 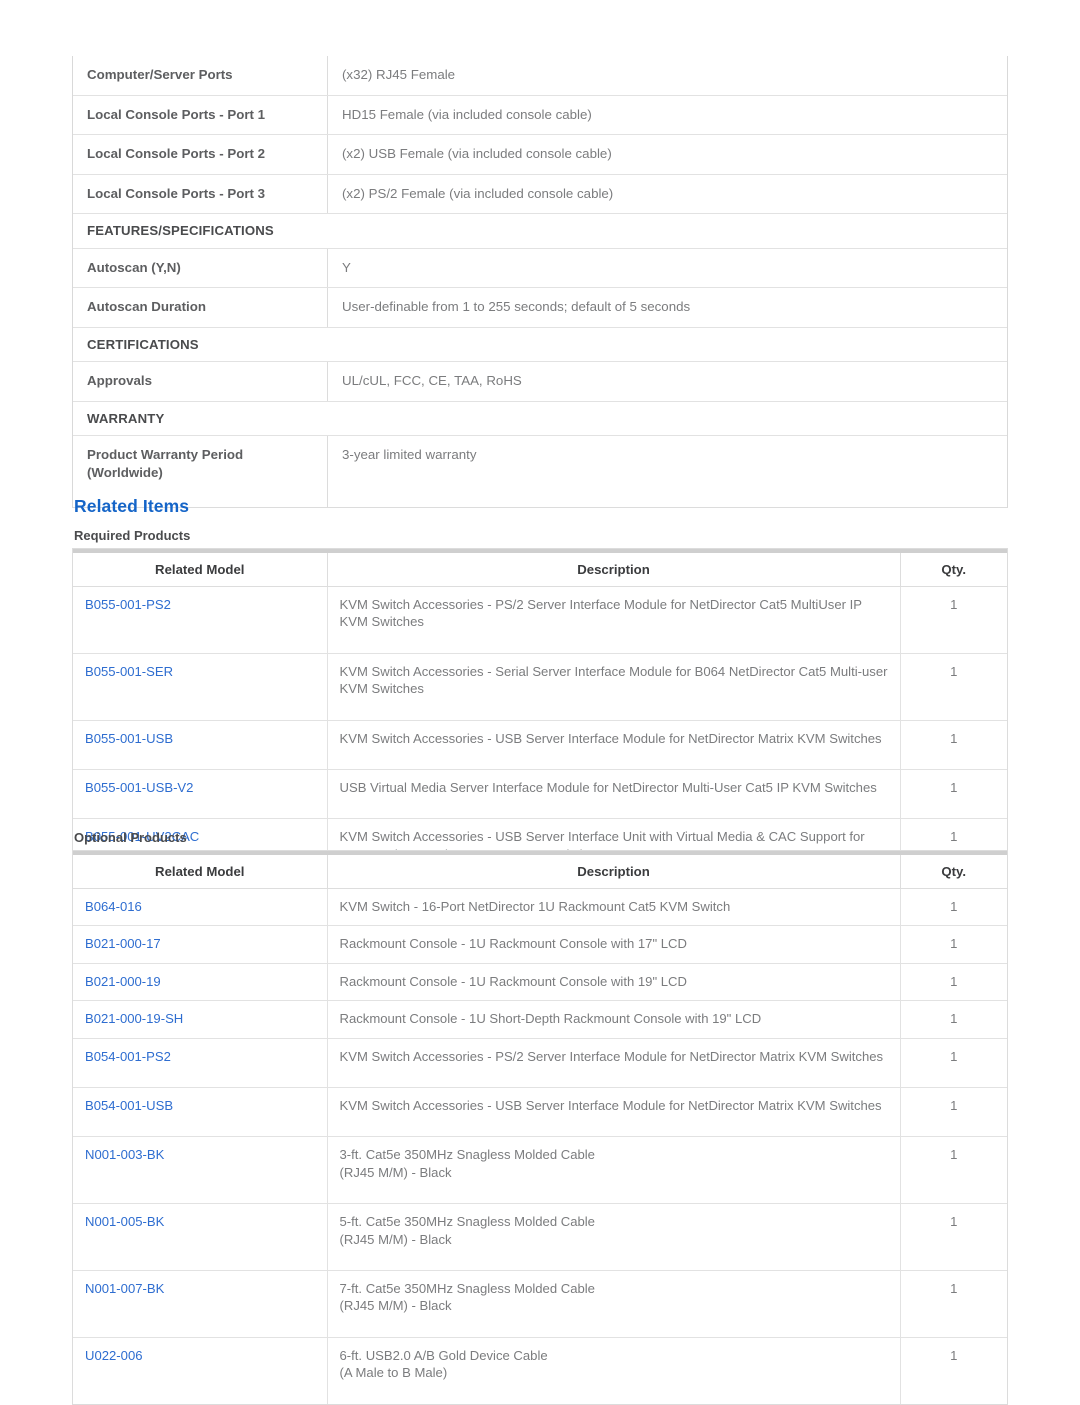 I want to click on related-model-cell: N001-003-BK, so click(x=200, y=1170).